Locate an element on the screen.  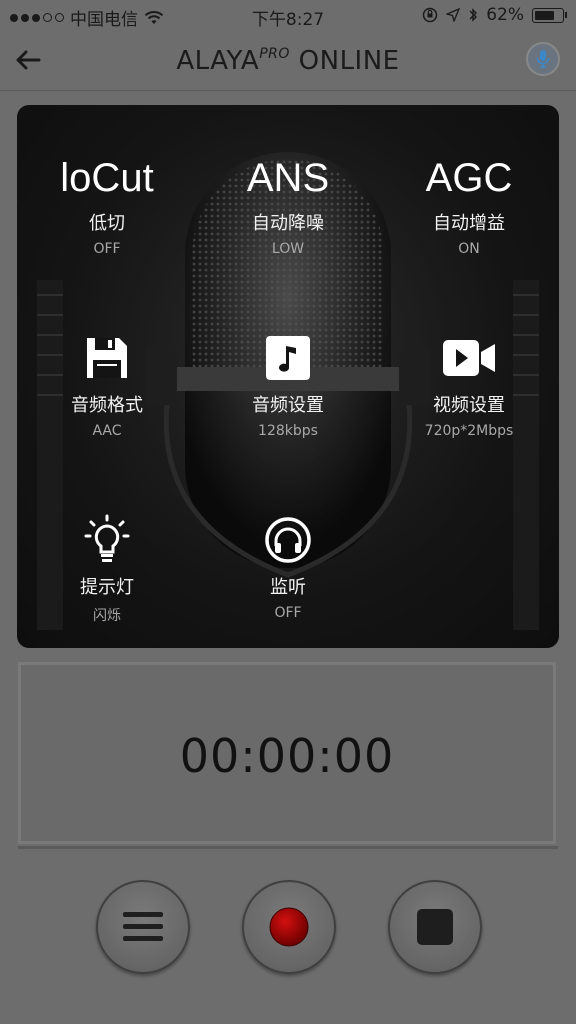
agc-setting: AGC 自动增益 ON is located at coordinates (469, 206).